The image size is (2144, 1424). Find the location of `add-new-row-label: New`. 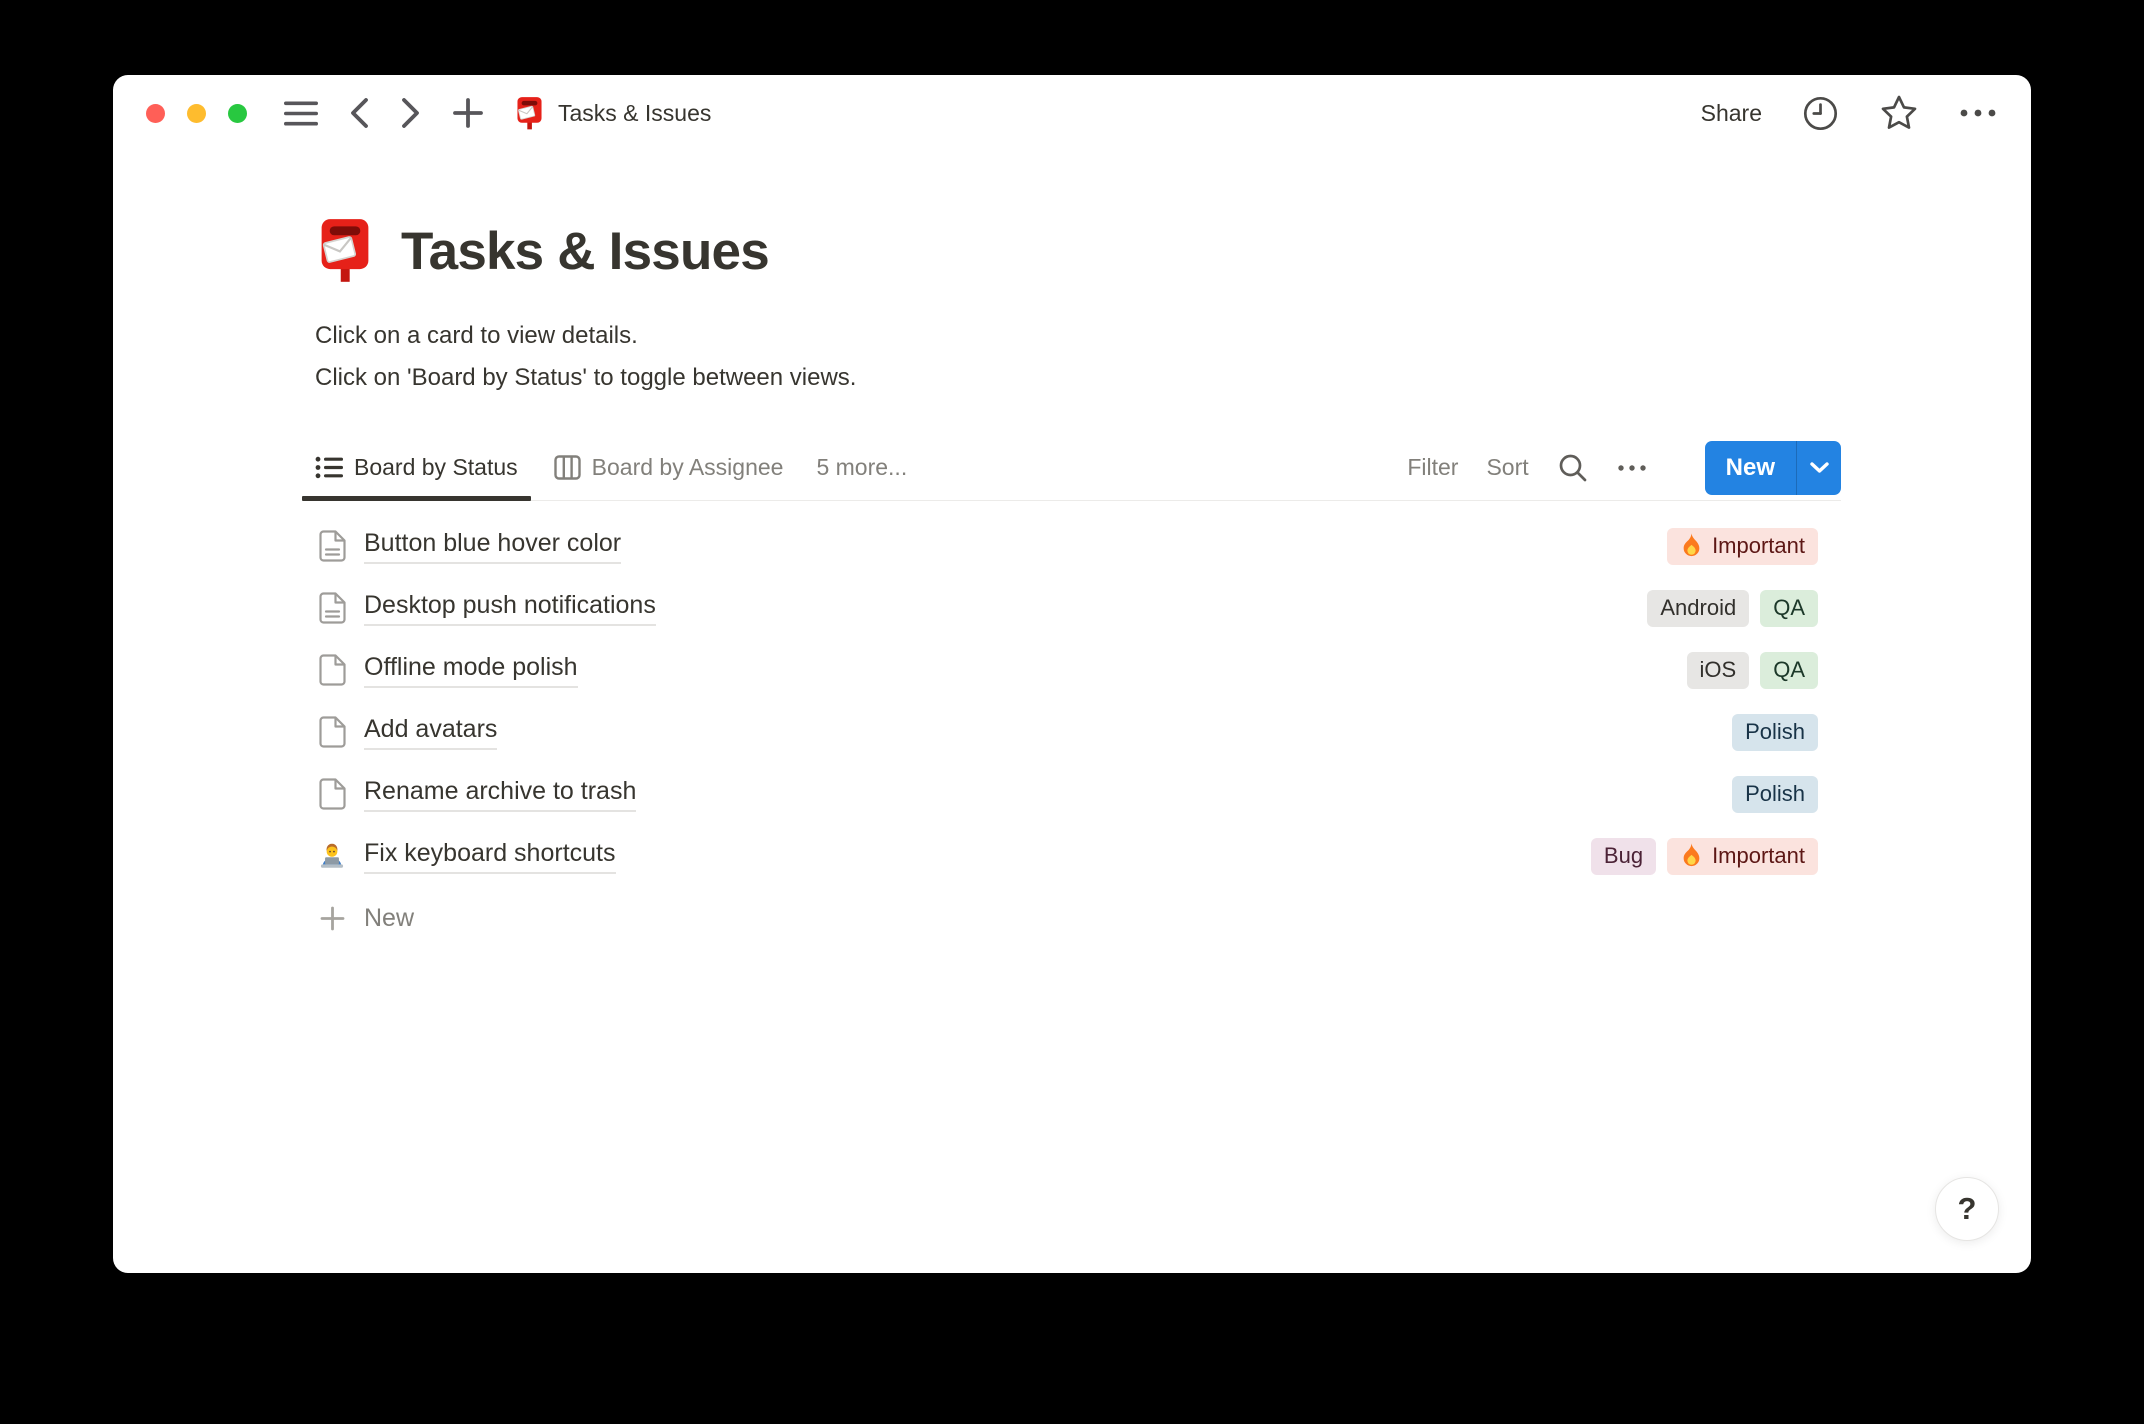

add-new-row-label: New is located at coordinates (389, 917).